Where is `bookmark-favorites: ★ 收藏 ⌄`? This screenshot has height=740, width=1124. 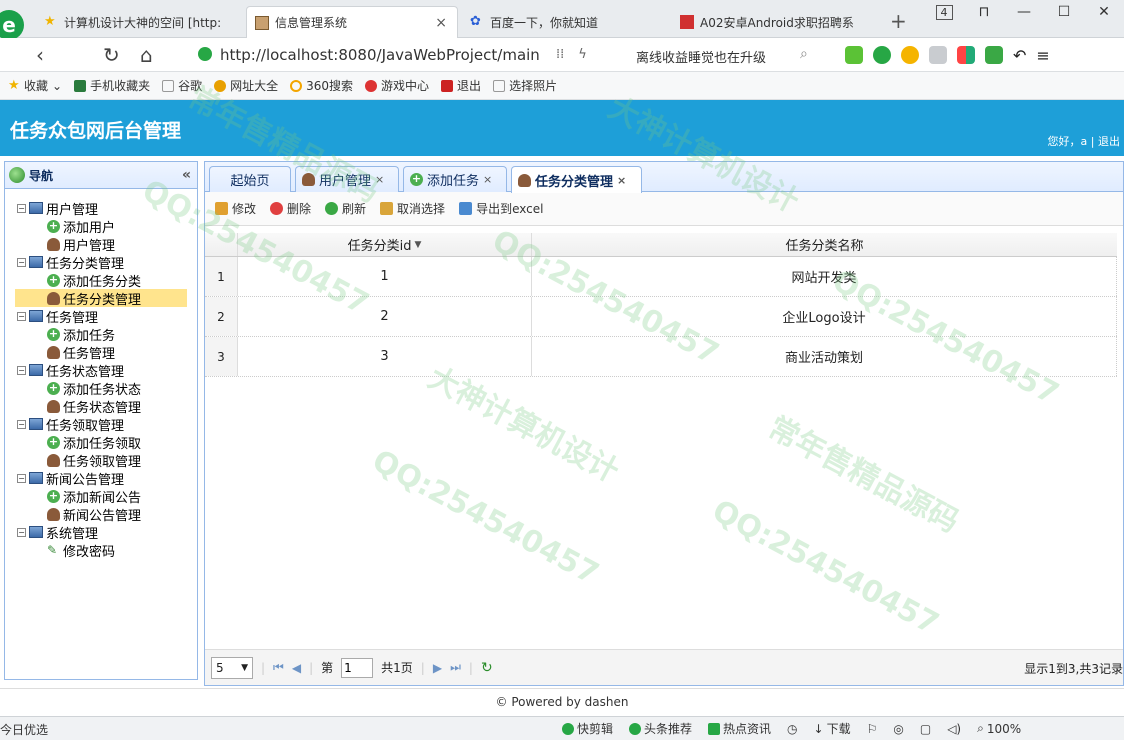 bookmark-favorites: ★ 收藏 ⌄ is located at coordinates (35, 85).